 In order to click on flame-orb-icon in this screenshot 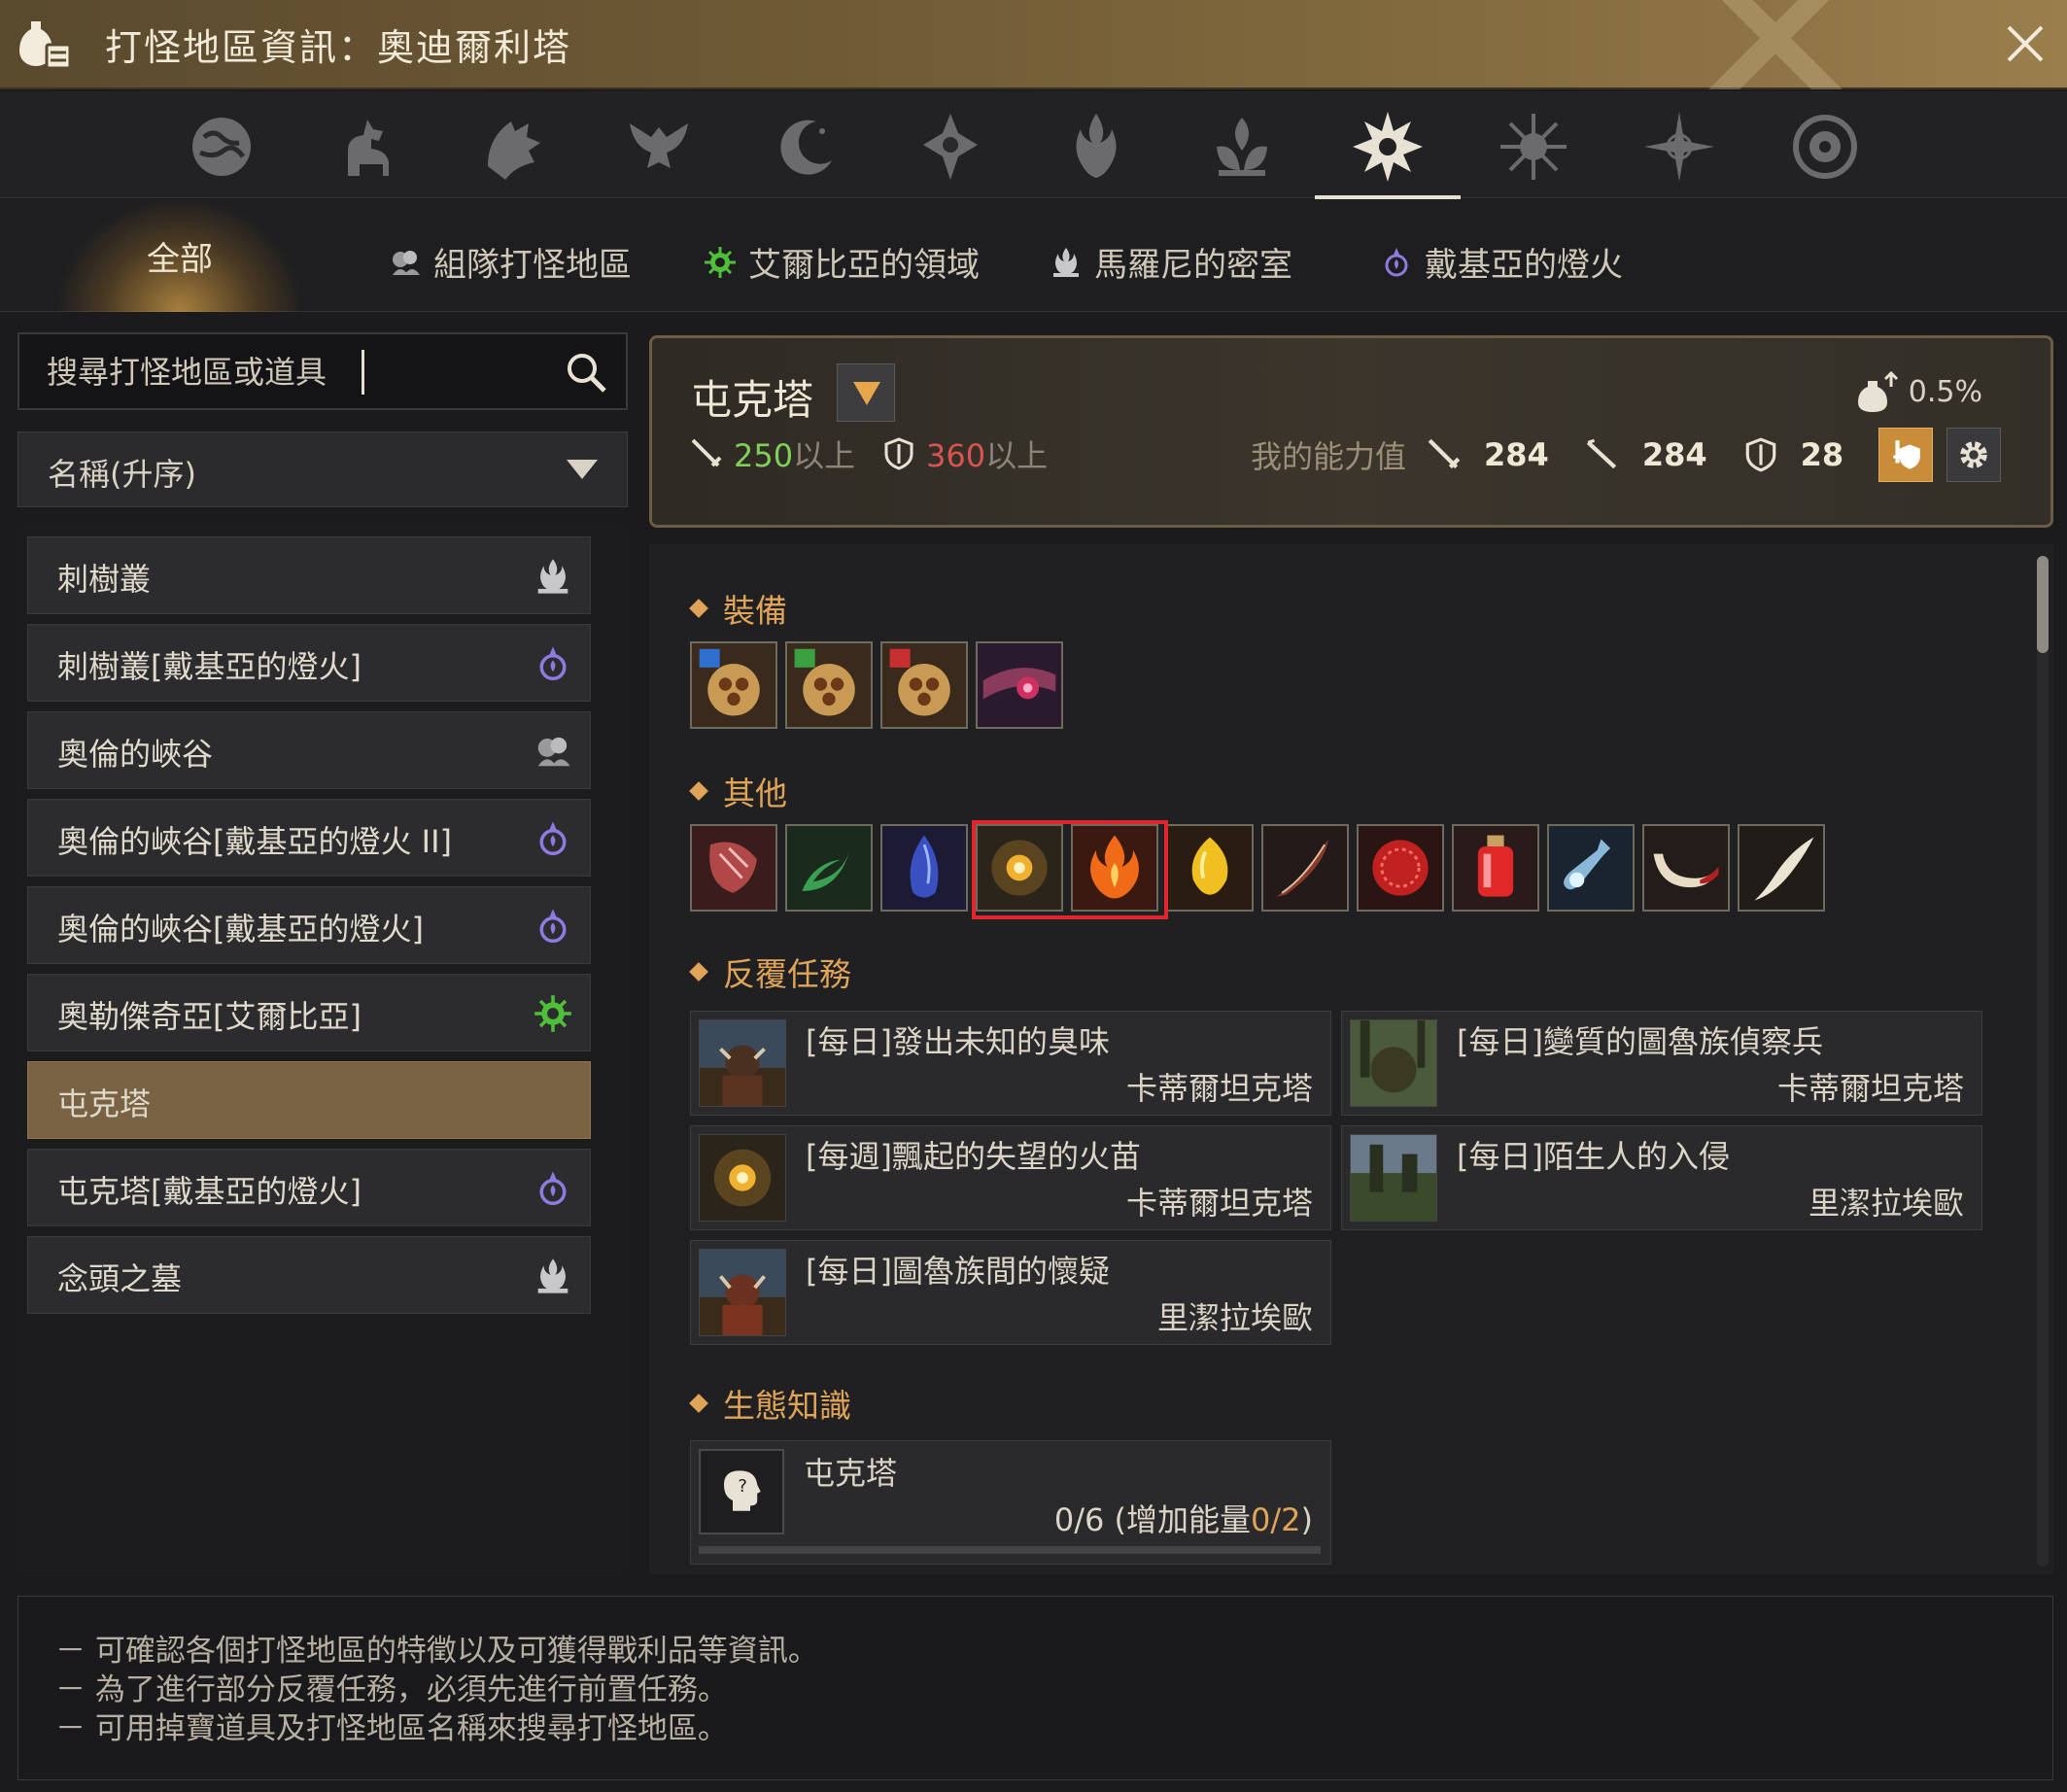, I will do `click(1020, 868)`.